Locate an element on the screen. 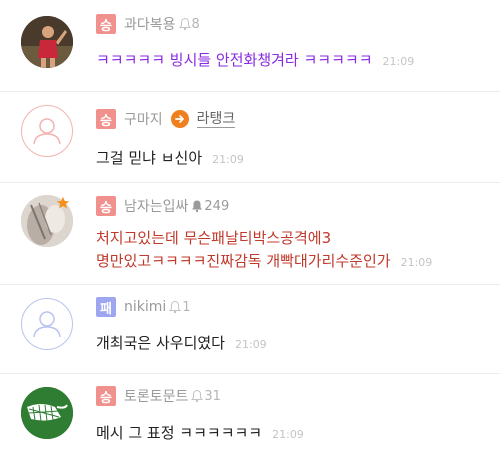 This screenshot has width=500, height=457. nickname: 구마지 is located at coordinates (143, 119).